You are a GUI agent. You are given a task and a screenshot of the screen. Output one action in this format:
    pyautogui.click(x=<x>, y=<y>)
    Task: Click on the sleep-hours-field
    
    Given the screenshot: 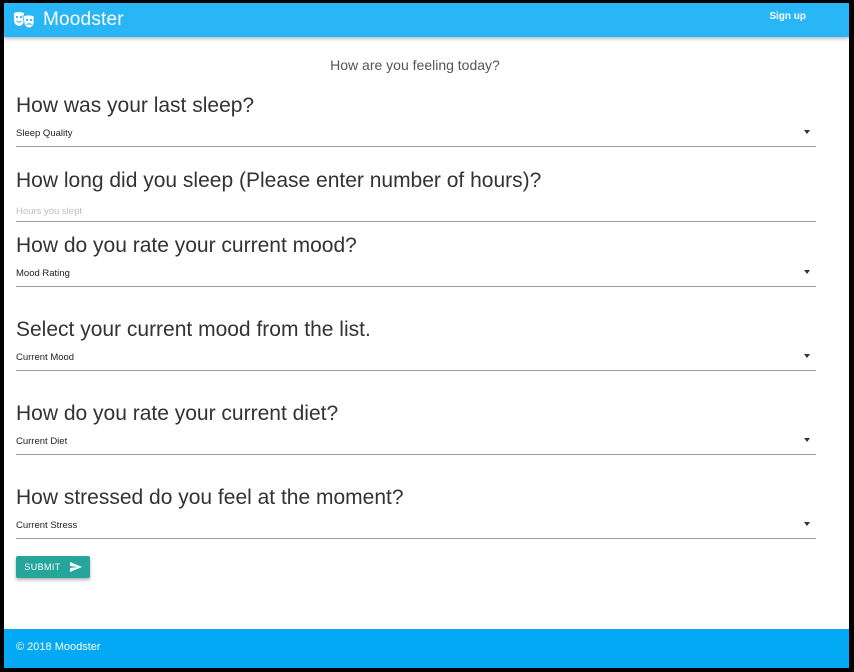 What is the action you would take?
    pyautogui.click(x=416, y=211)
    